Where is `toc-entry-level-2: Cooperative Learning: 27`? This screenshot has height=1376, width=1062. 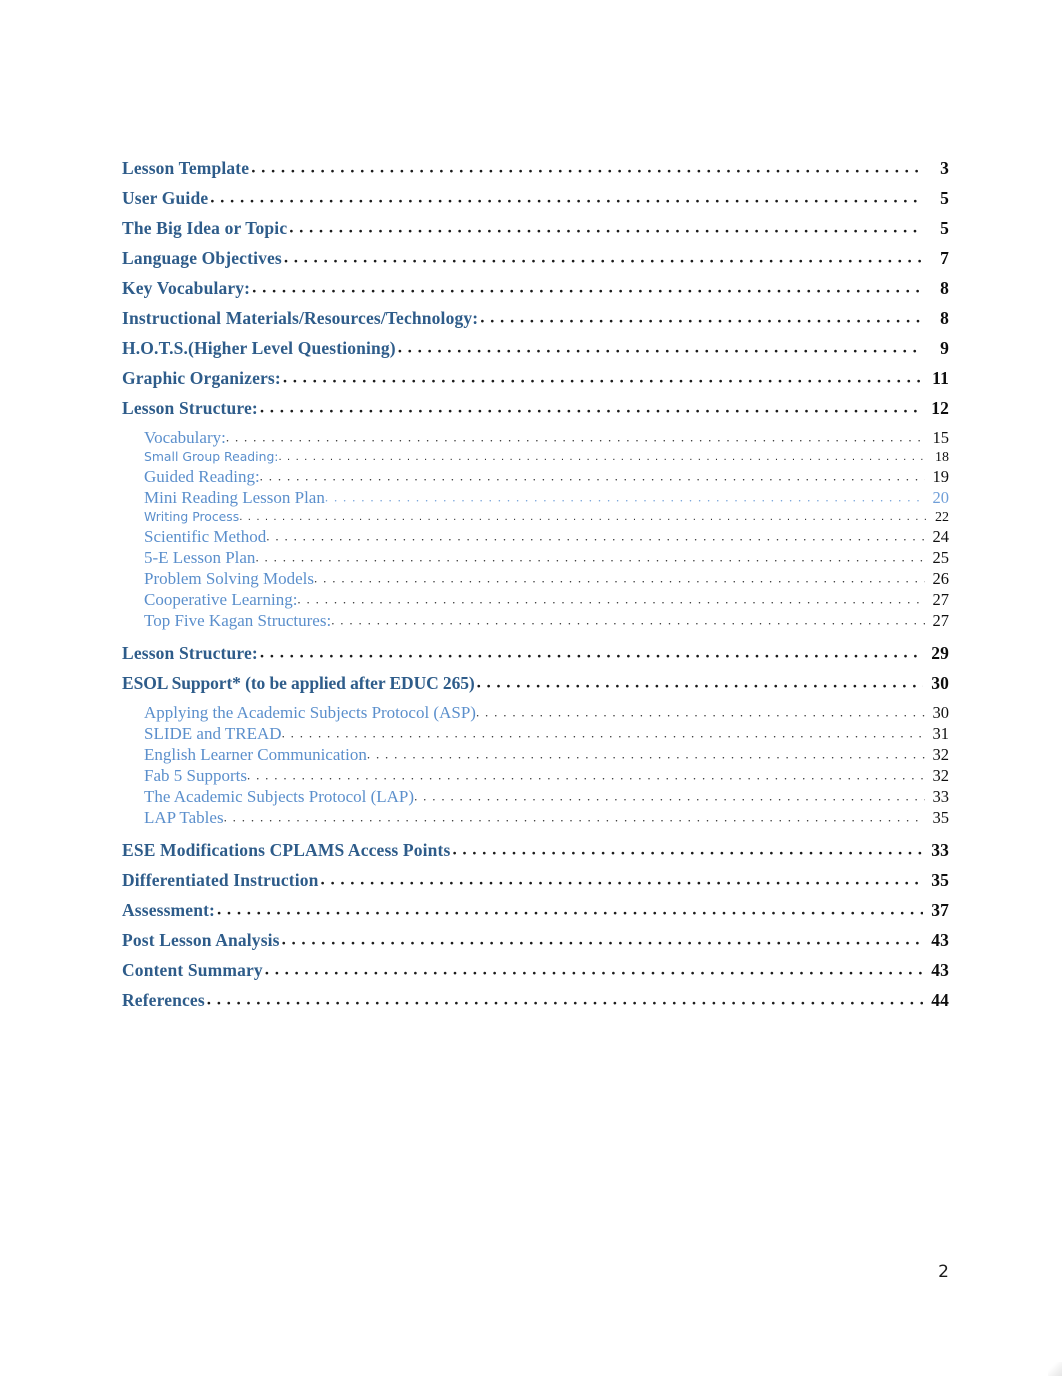
toc-entry-level-2: Cooperative Learning: 27 is located at coordinates (535, 600).